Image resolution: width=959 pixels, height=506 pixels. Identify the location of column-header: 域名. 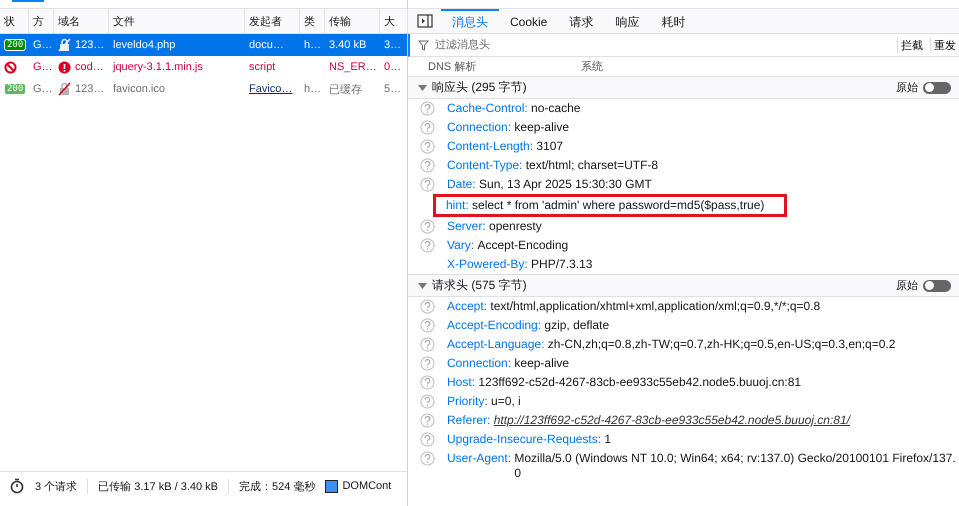
(81, 21).